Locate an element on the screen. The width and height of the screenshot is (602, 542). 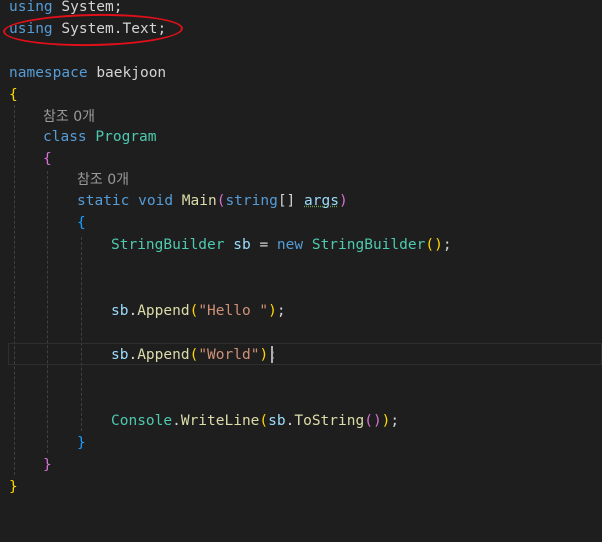
text-cursor is located at coordinates (272, 354).